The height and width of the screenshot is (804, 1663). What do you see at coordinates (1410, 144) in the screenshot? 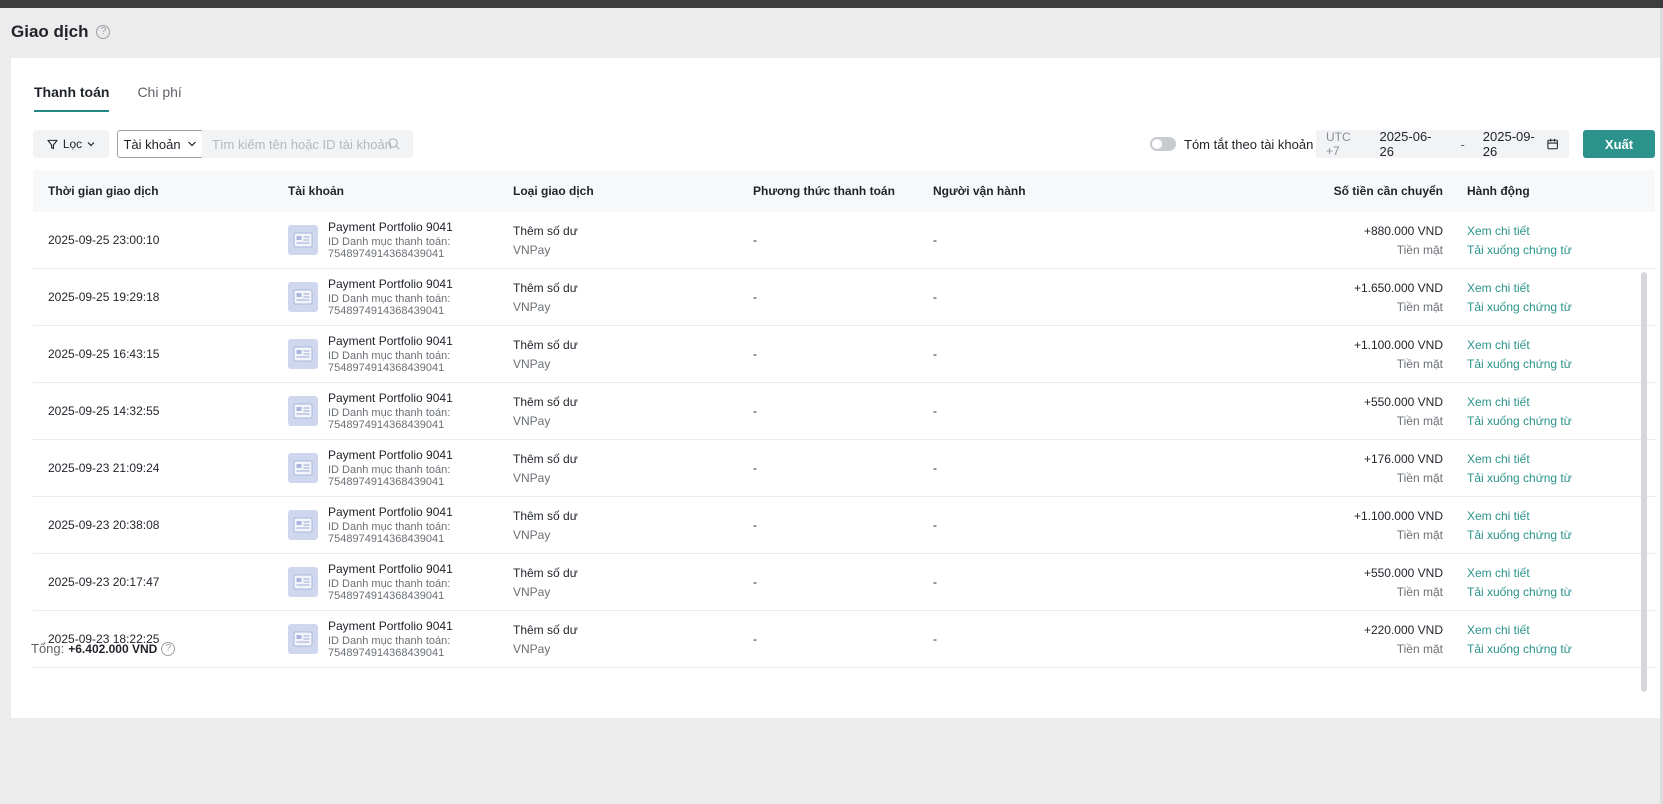
I see `date-from: 2025-06-26` at bounding box center [1410, 144].